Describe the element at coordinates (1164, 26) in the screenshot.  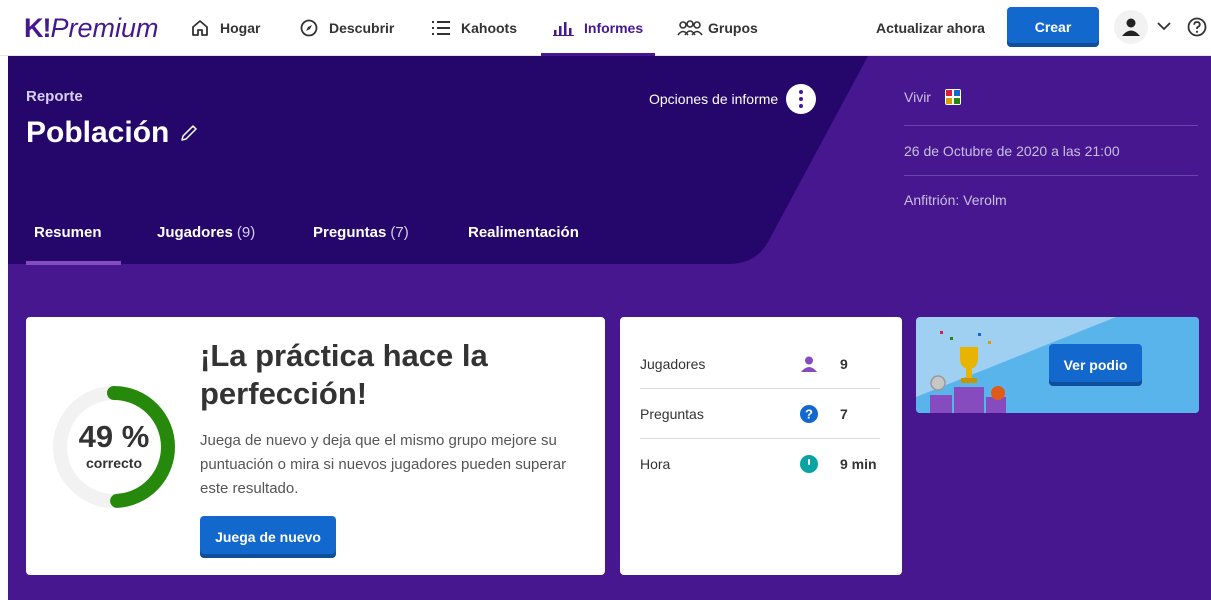
I see `chevron-down-icon` at that location.